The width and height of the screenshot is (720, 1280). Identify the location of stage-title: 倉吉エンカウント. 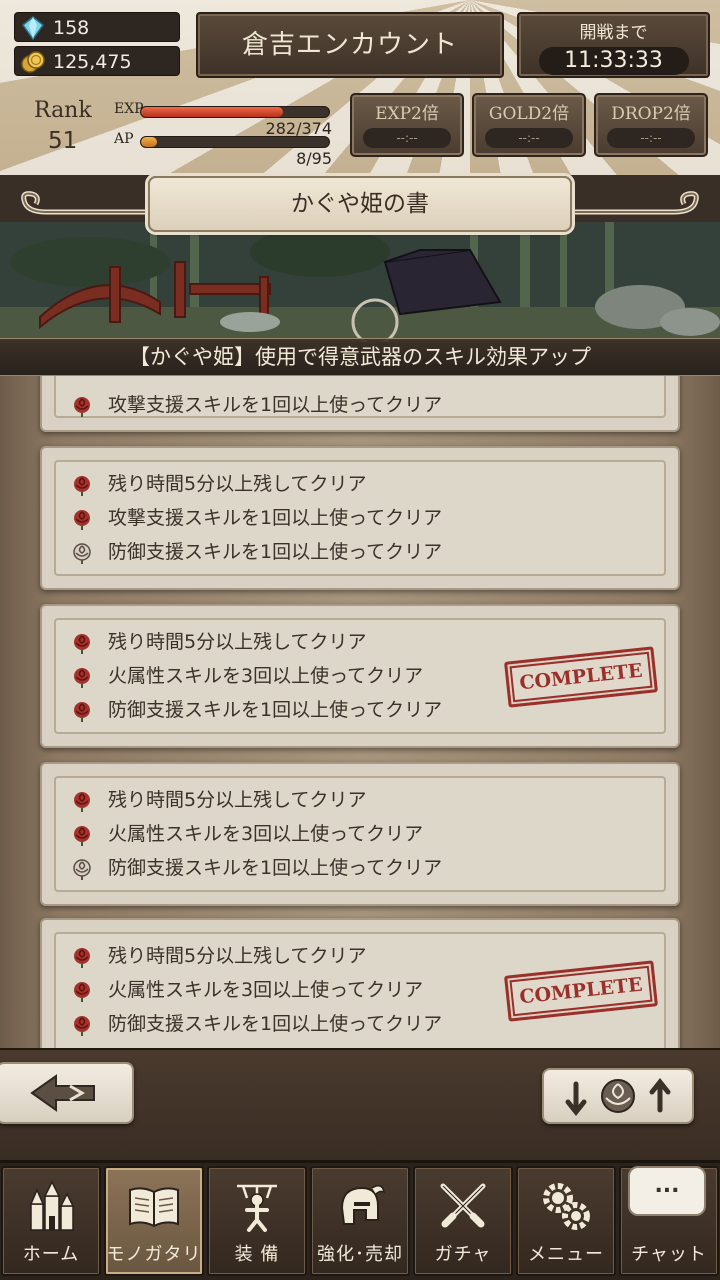
(350, 45).